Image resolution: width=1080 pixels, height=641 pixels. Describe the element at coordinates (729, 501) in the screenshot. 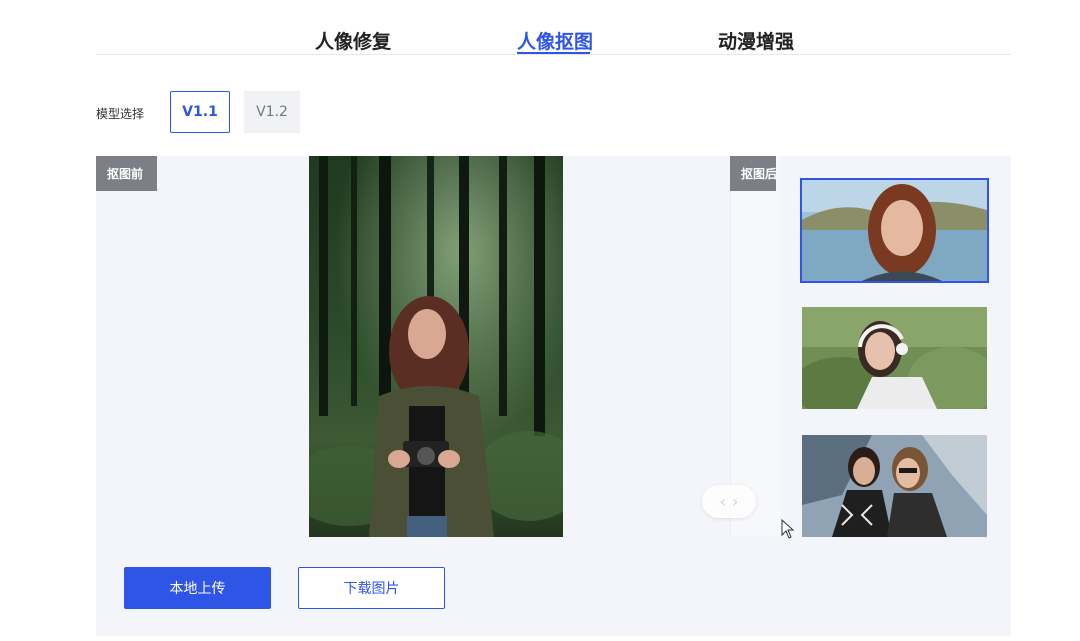

I see `compare-slider-handle: ‹ ›` at that location.